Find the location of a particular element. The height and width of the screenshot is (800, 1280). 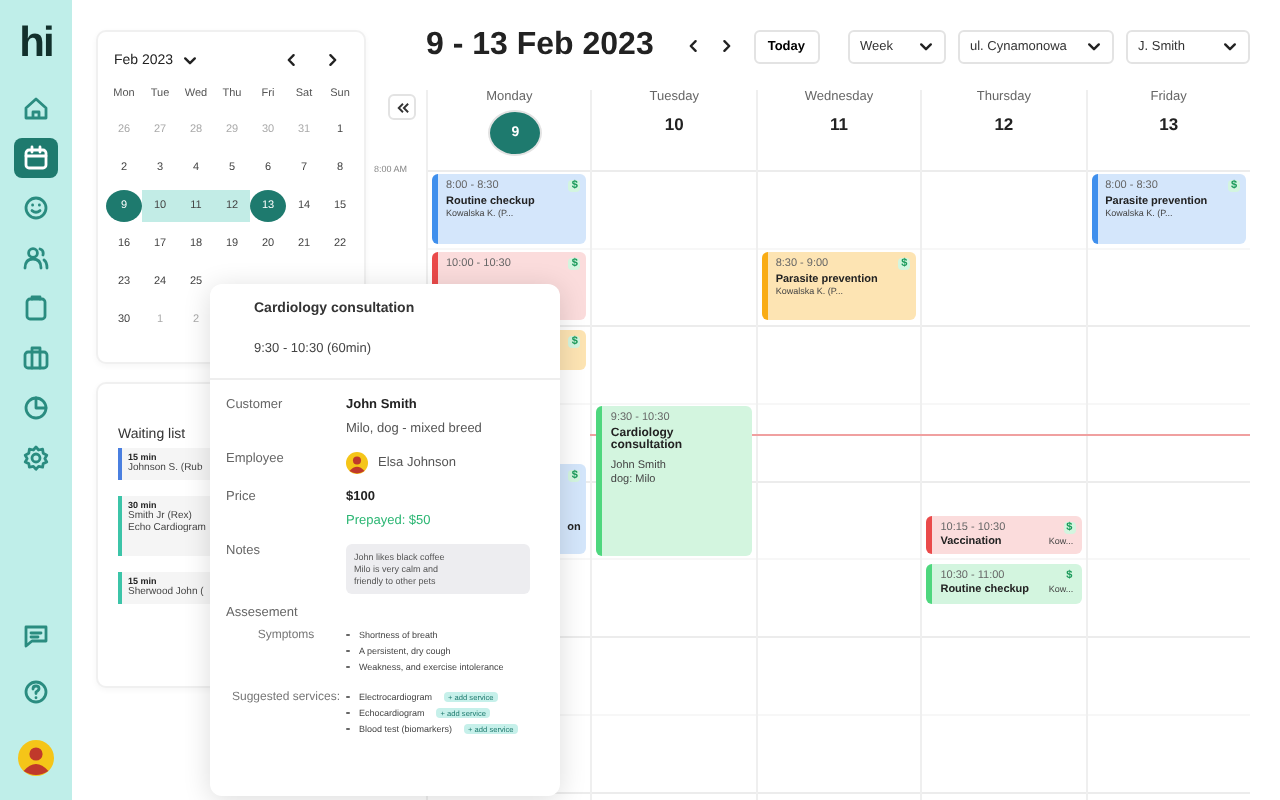

logo: hi is located at coordinates (36, 44).